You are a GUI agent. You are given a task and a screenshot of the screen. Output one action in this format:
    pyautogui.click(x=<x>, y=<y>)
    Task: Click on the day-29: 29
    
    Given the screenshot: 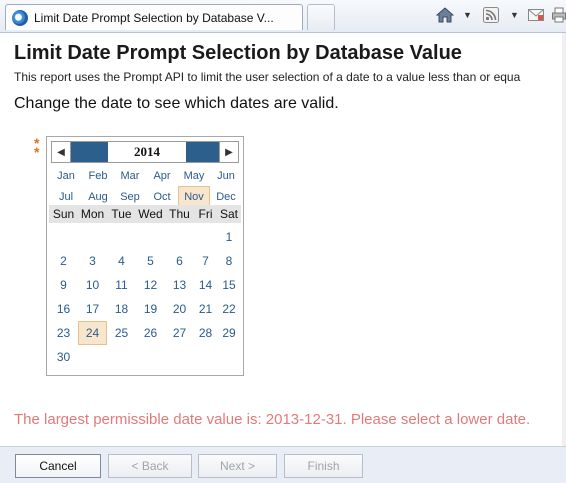 What is the action you would take?
    pyautogui.click(x=229, y=333)
    